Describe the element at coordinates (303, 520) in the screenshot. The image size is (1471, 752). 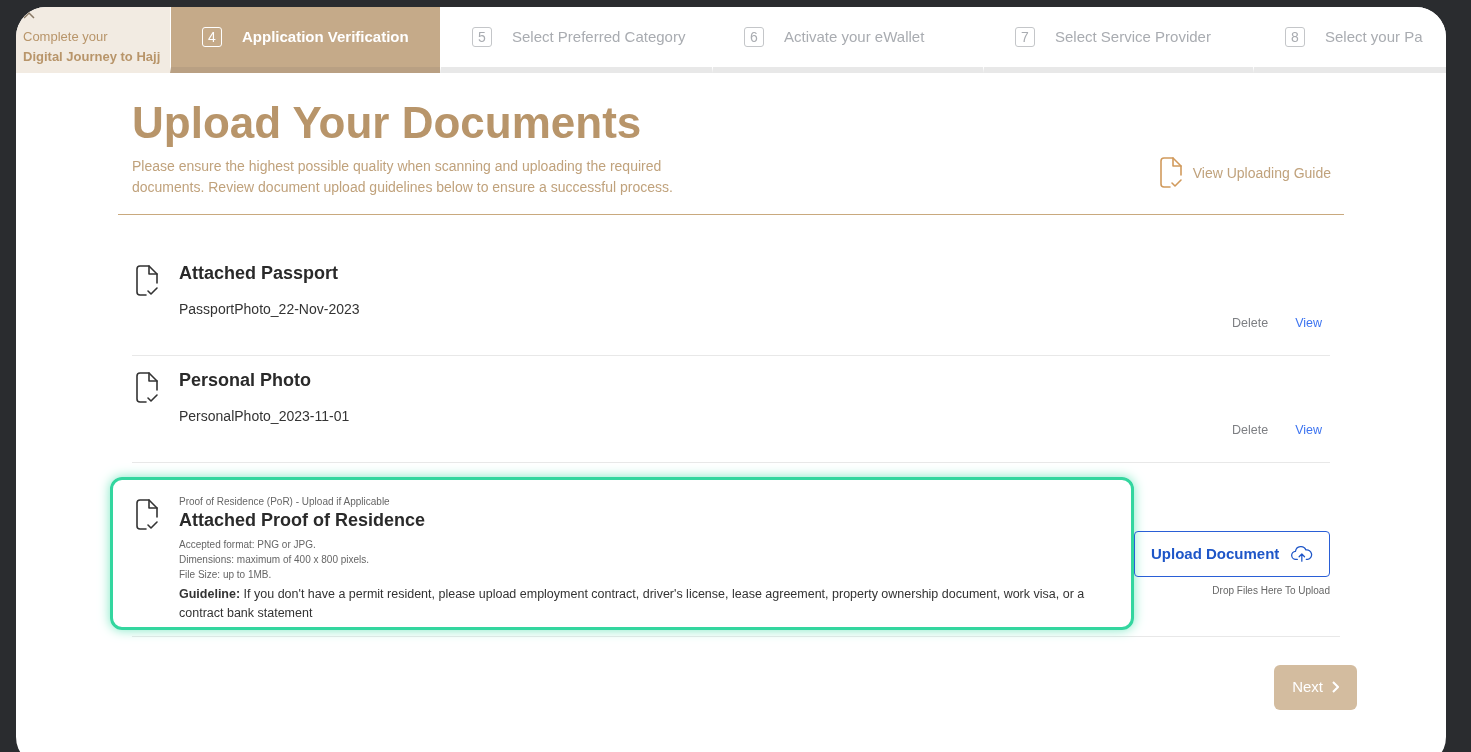
I see `document-title: Attached Proof of Residence` at that location.